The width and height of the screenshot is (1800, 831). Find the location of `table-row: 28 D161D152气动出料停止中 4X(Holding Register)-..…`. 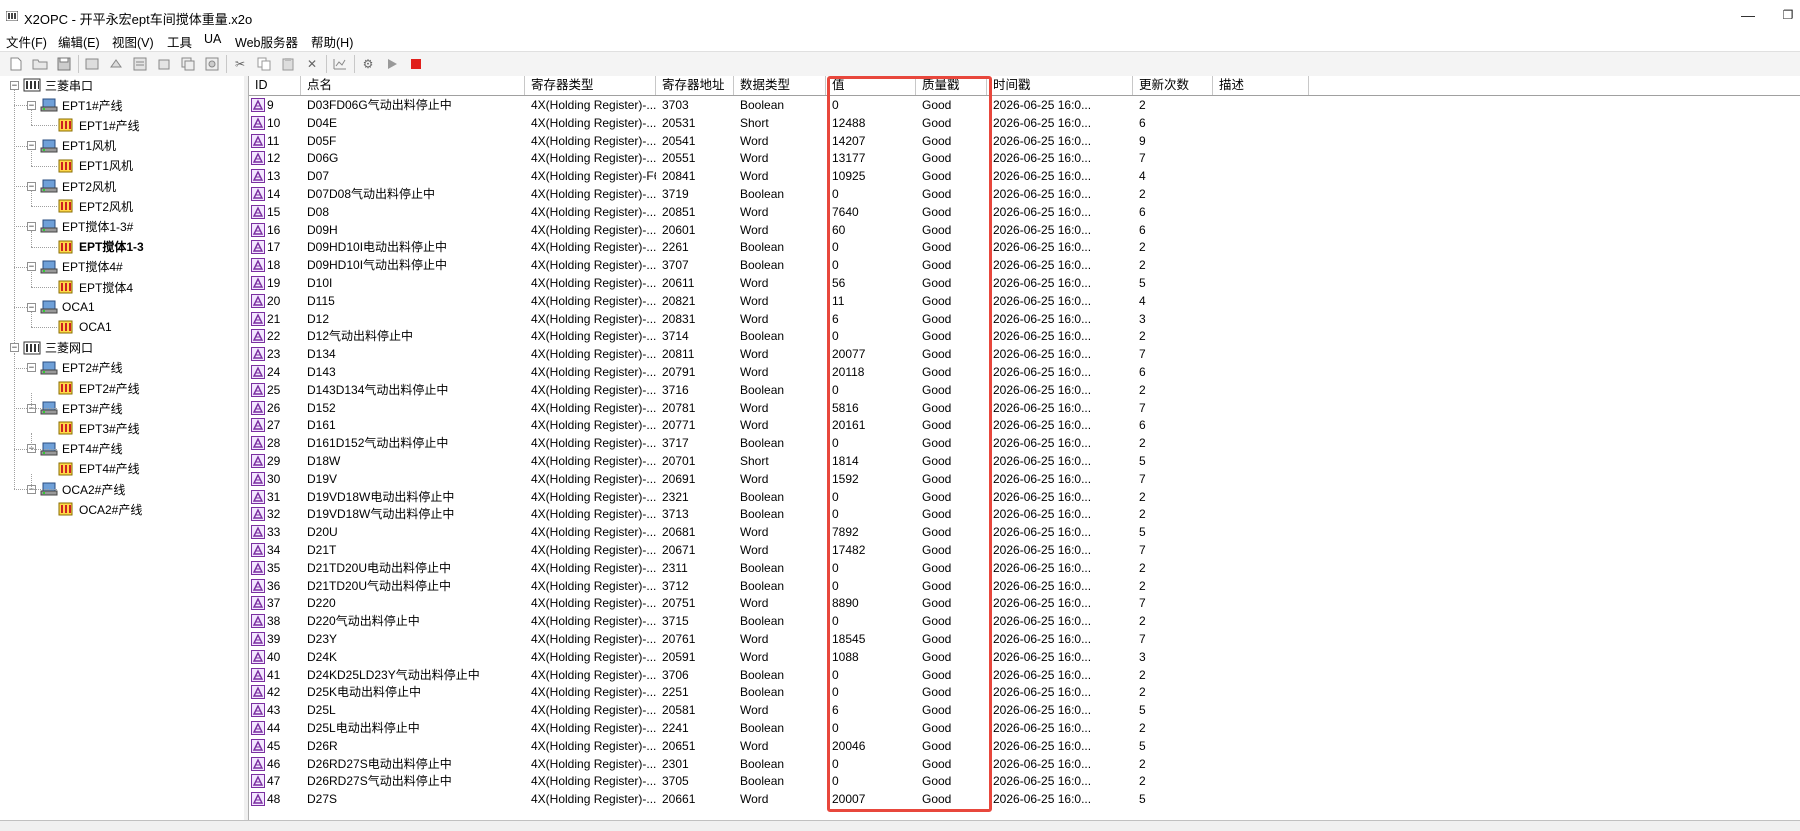

table-row: 28 D161D152气动出料停止中 4X(Holding Register)-..… is located at coordinates (1024, 443).